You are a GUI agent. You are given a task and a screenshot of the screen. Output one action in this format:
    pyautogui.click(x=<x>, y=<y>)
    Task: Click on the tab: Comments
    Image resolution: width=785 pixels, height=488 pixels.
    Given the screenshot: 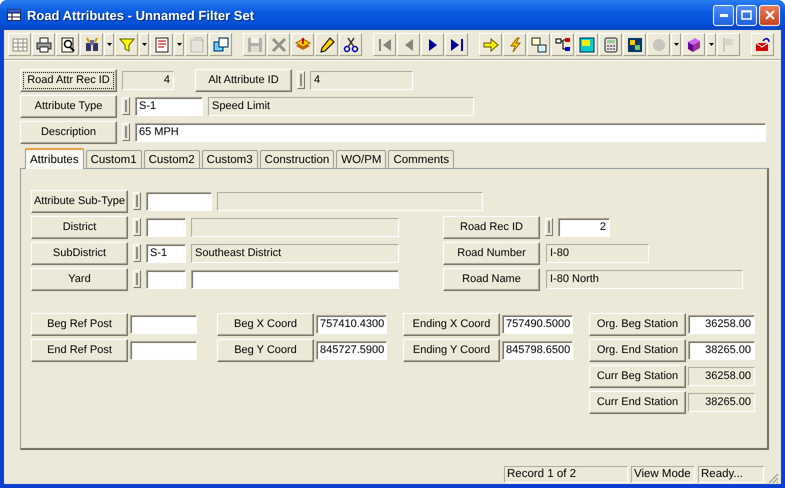 What is the action you would take?
    pyautogui.click(x=421, y=159)
    